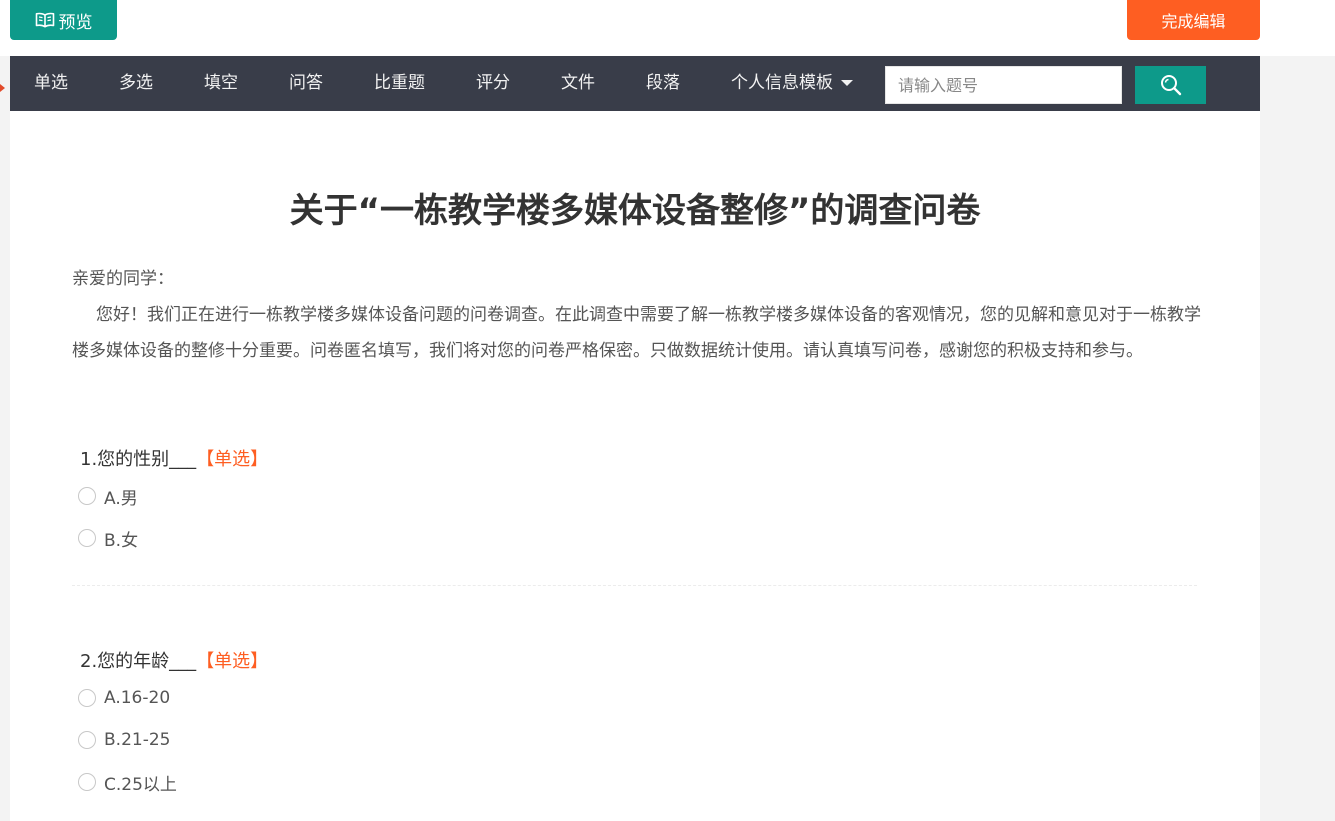 This screenshot has height=821, width=1335. What do you see at coordinates (44, 20) in the screenshot?
I see `open-book-icon` at bounding box center [44, 20].